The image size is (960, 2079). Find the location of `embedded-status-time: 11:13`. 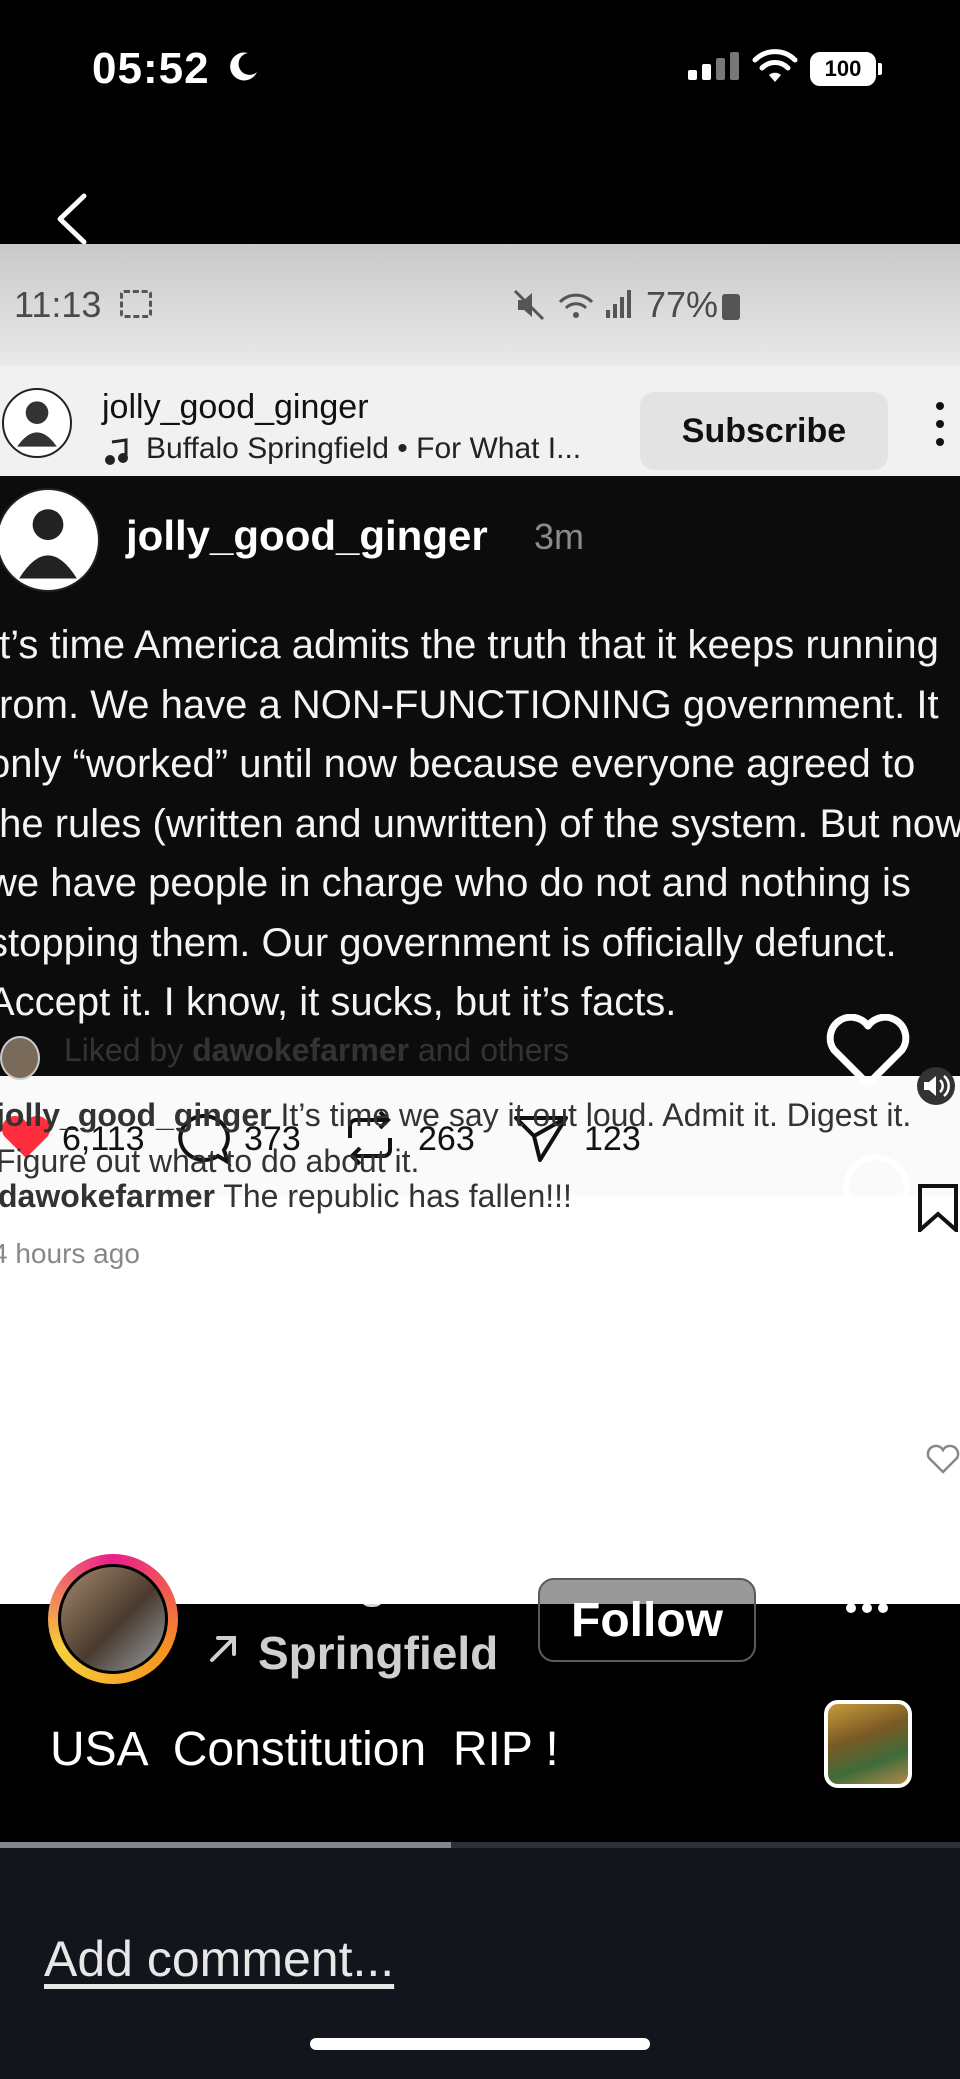

embedded-status-time: 11:13 is located at coordinates (58, 304).